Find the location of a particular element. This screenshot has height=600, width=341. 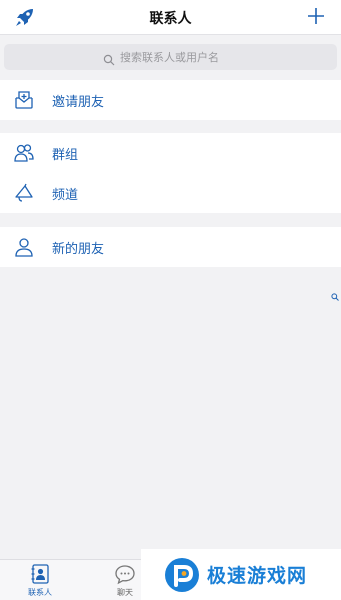

watermark: 极速游戏网 is located at coordinates (241, 574).